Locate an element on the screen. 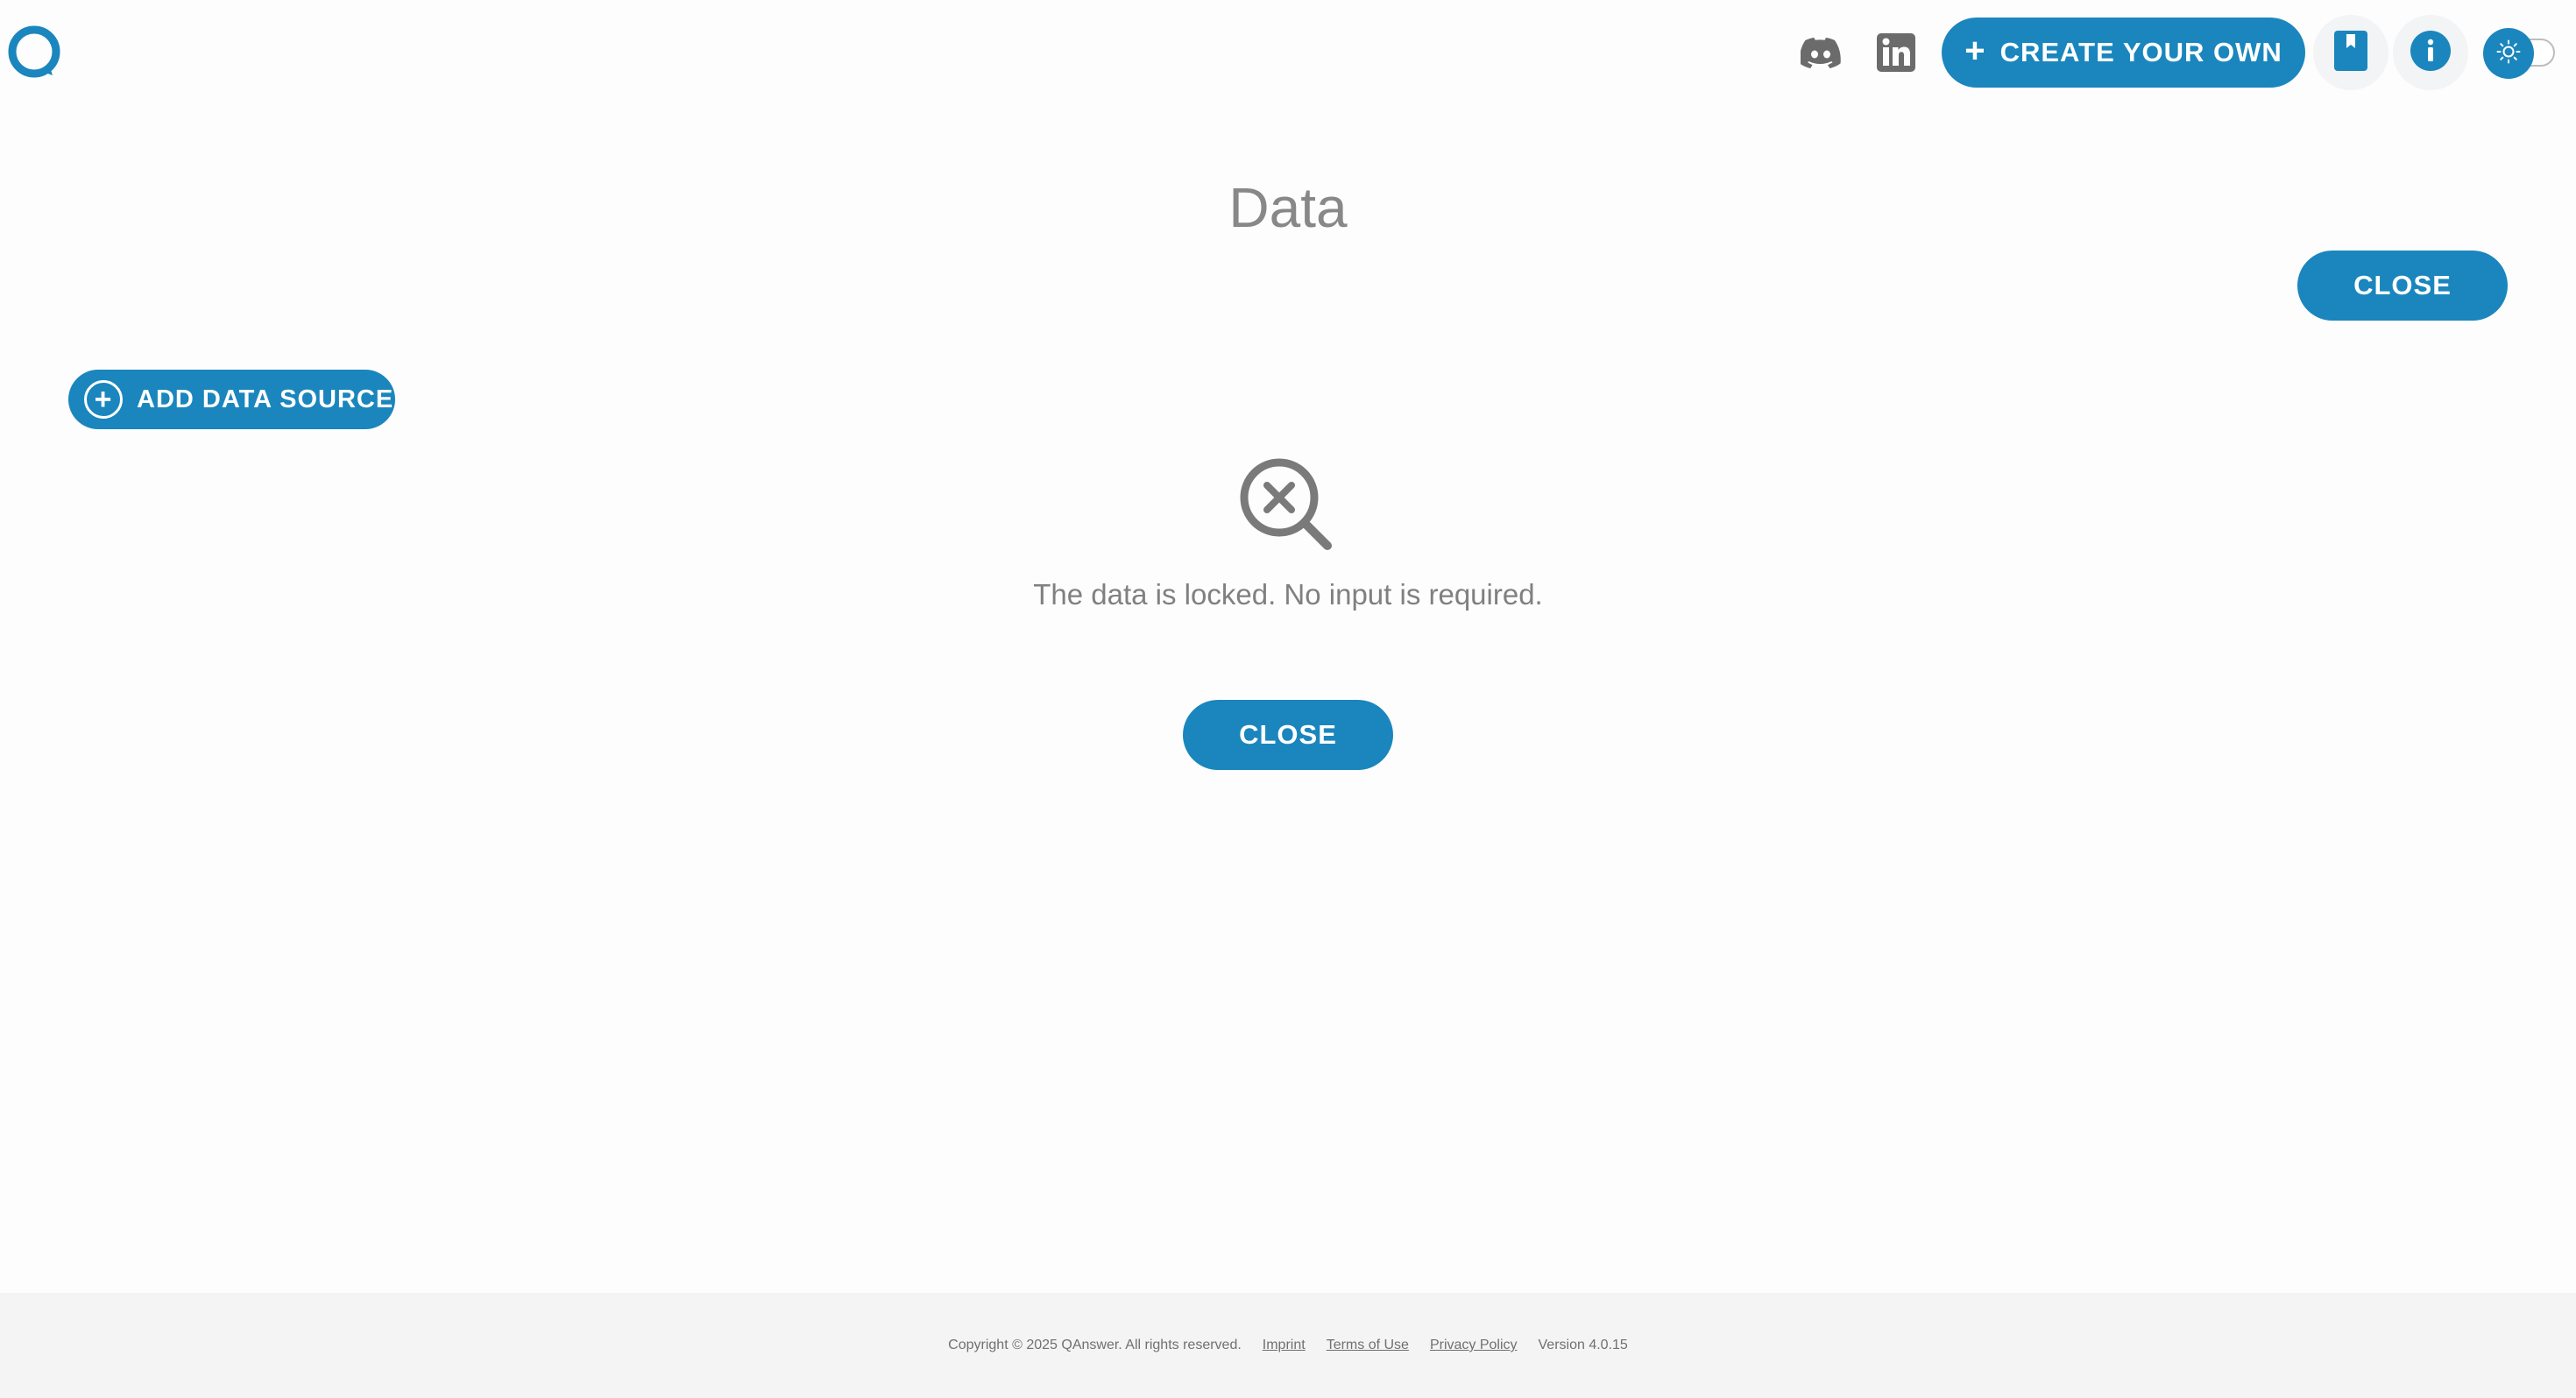  footer-version: Version 4.0.15 is located at coordinates (1583, 1345).